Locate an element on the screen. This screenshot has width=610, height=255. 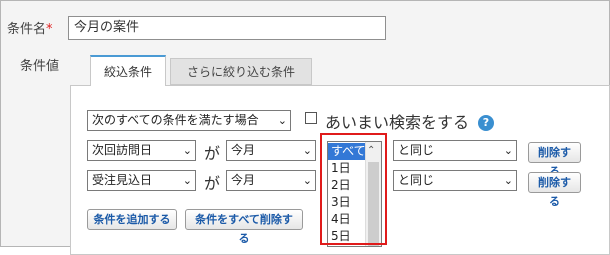
fuzzy-search-checkbox is located at coordinates (311, 118).